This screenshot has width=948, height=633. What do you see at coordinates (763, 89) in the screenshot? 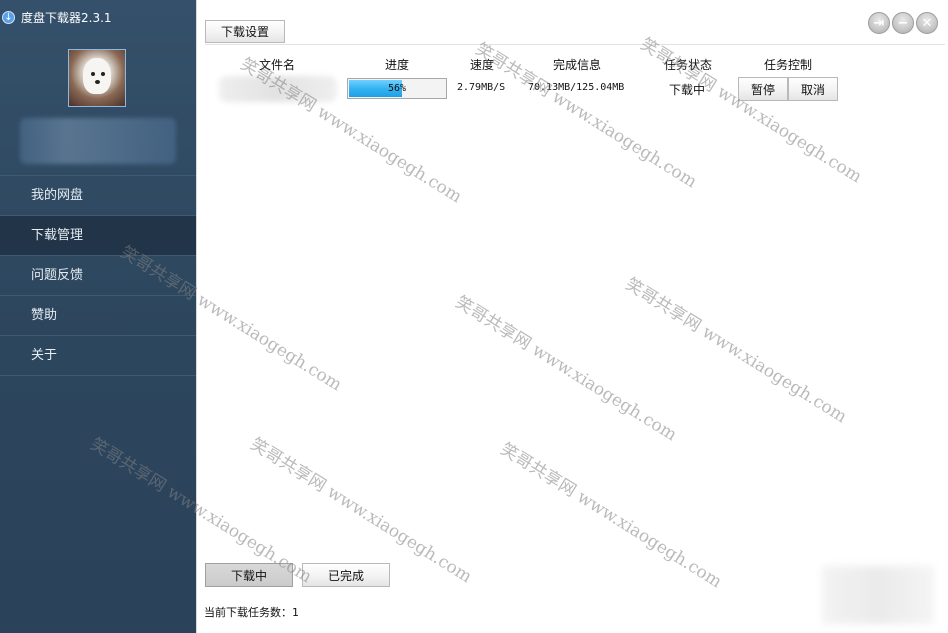
I see `pause-button: 暂停` at bounding box center [763, 89].